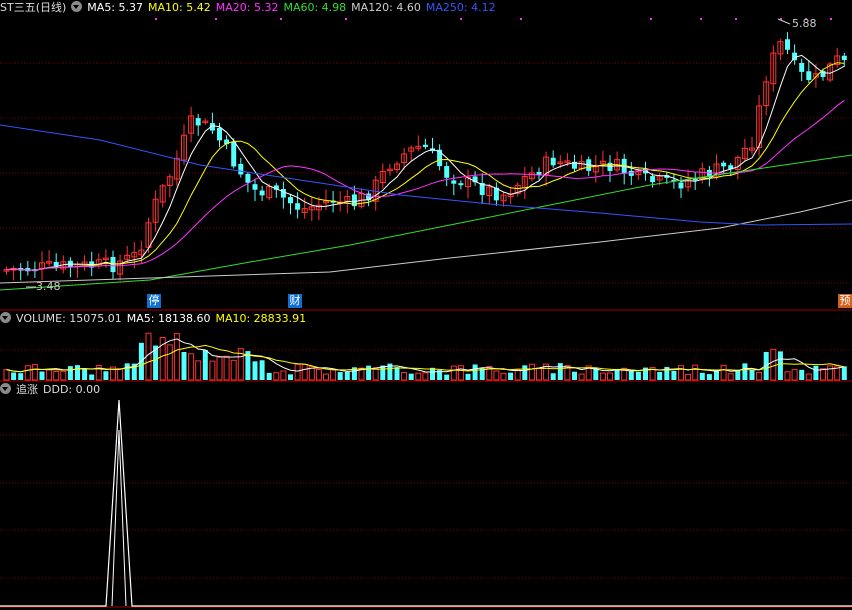  What do you see at coordinates (460, 7) in the screenshot?
I see `ma250-label: MA250: 4.12` at bounding box center [460, 7].